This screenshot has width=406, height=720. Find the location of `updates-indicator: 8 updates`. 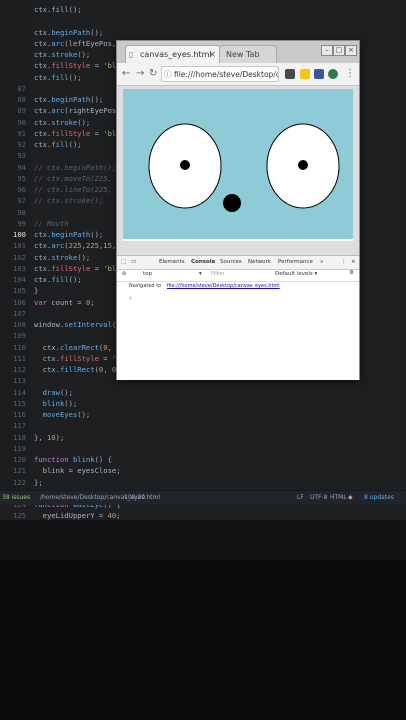

updates-indicator: 8 updates is located at coordinates (379, 497).